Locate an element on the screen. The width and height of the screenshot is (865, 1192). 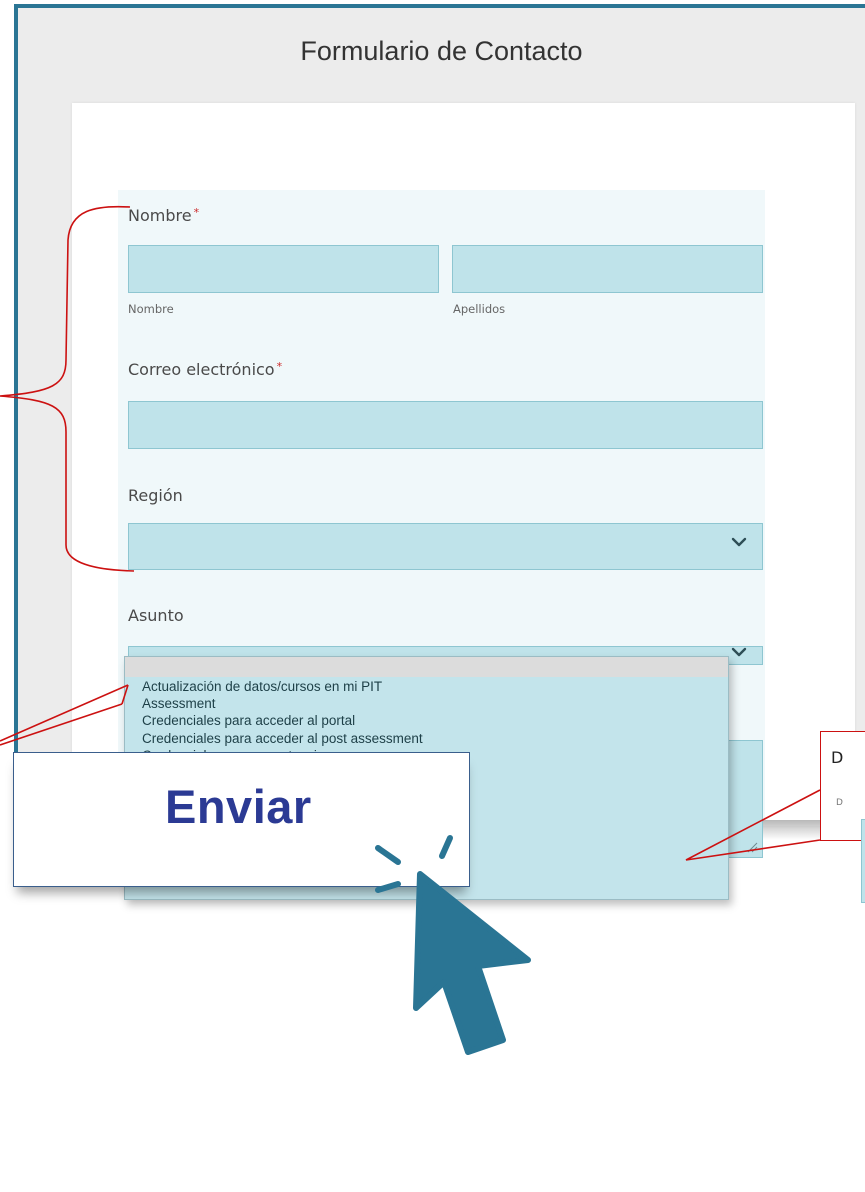
textarea-callout-box: D D is located at coordinates (842, 817).